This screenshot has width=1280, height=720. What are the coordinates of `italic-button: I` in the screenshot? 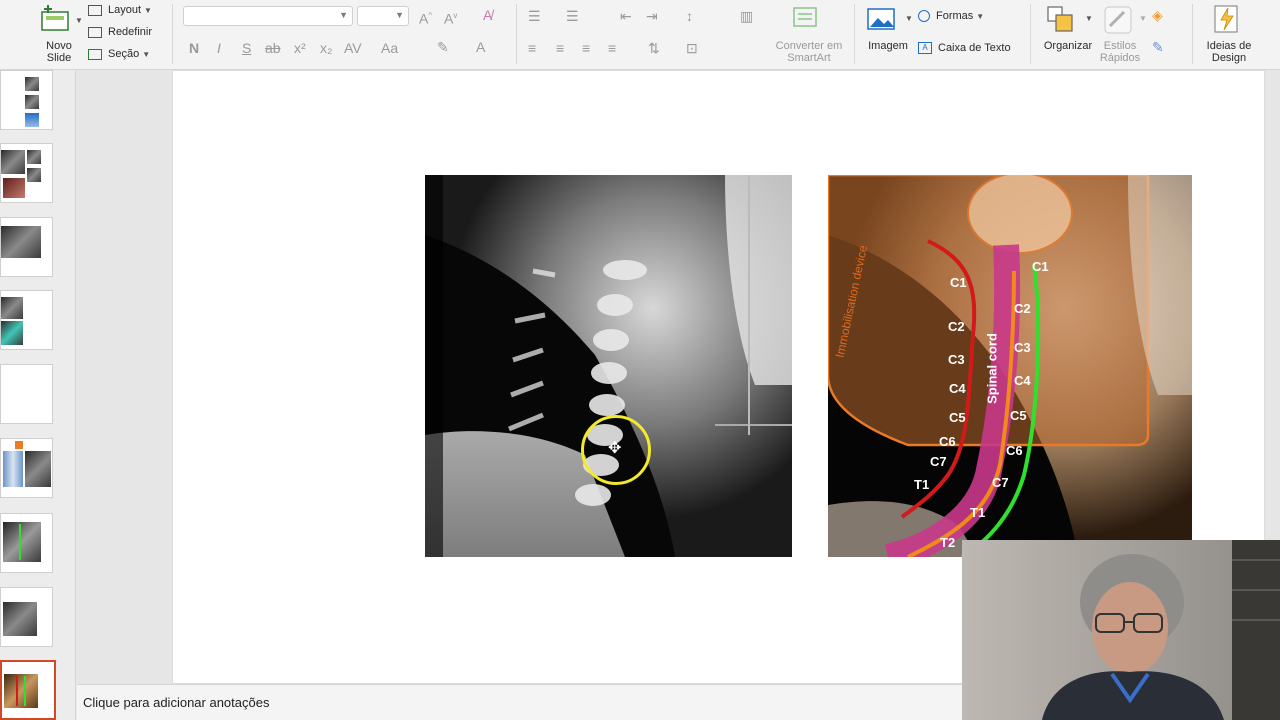 It's located at (219, 48).